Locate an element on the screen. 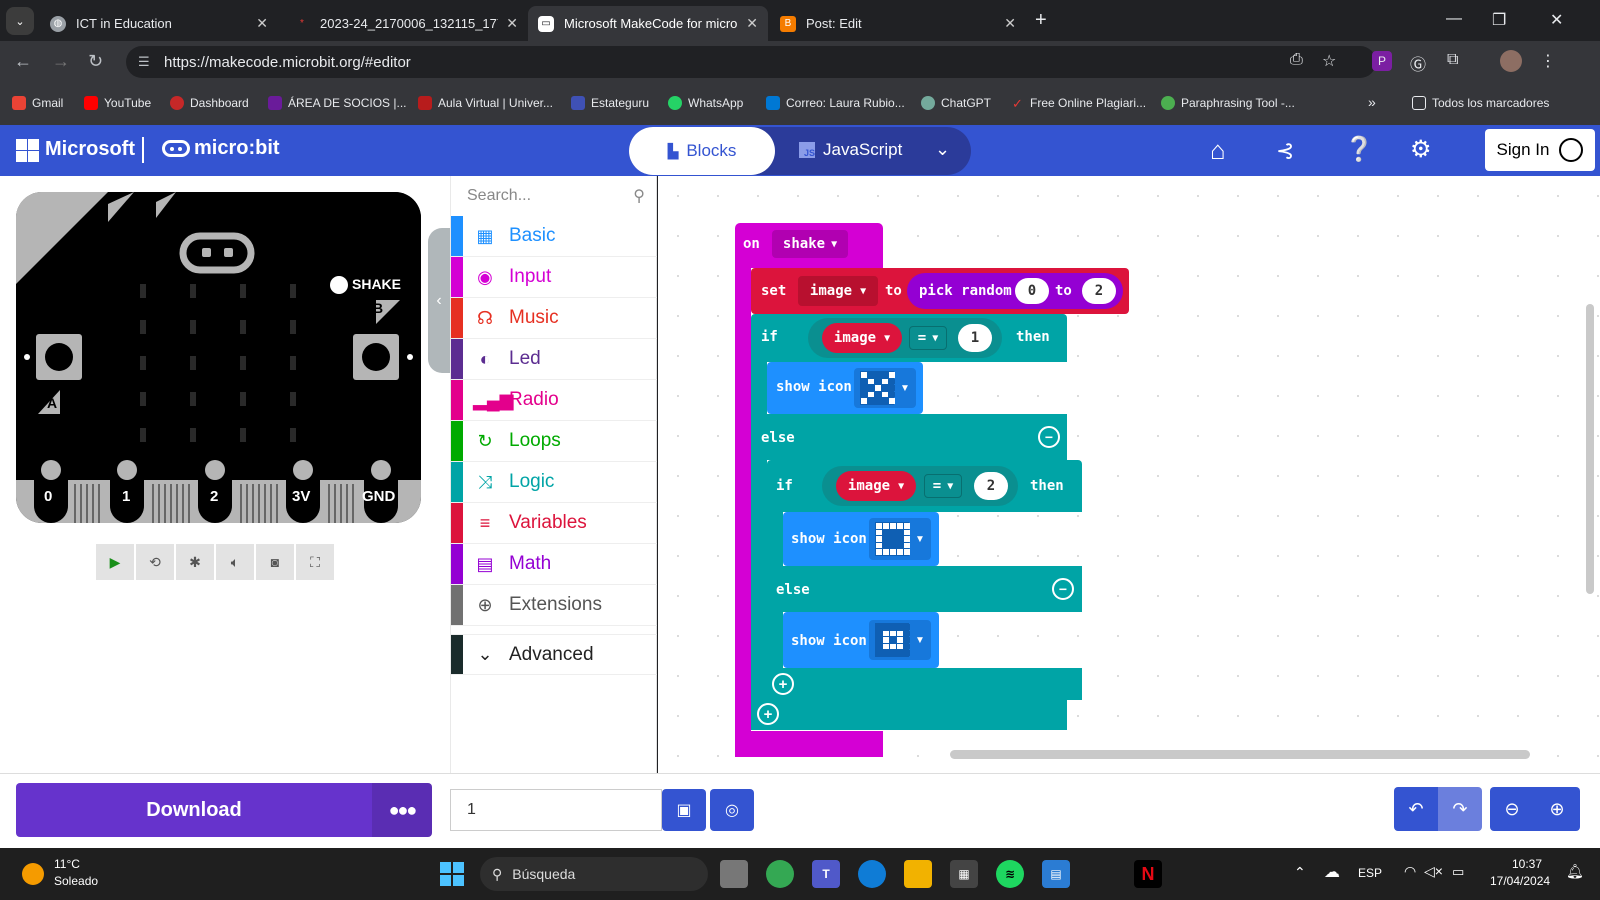 The image size is (1600, 900). grammarly-icon: Ⓖ is located at coordinates (1418, 63).